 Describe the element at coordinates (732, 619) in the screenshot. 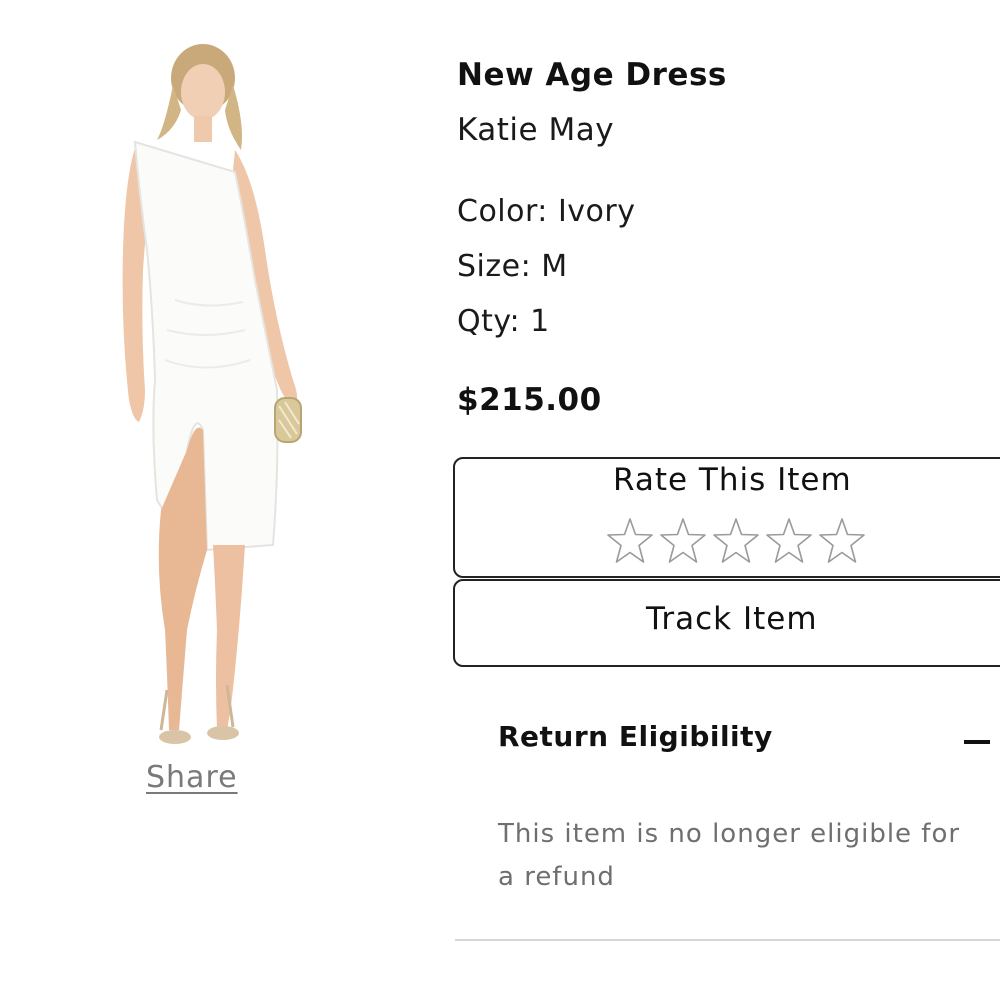

I see `track-item-label: Track Item` at that location.